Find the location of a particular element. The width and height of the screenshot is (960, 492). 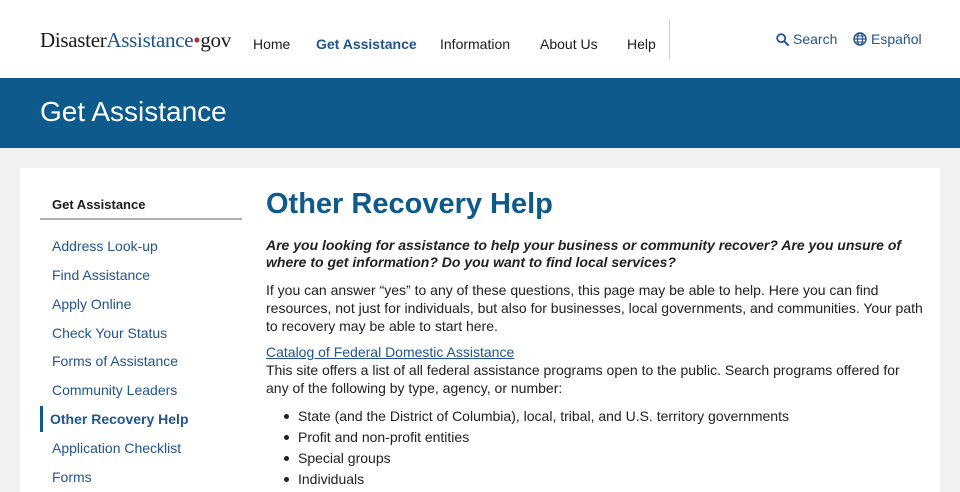

nav-information: Information is located at coordinates (475, 44).